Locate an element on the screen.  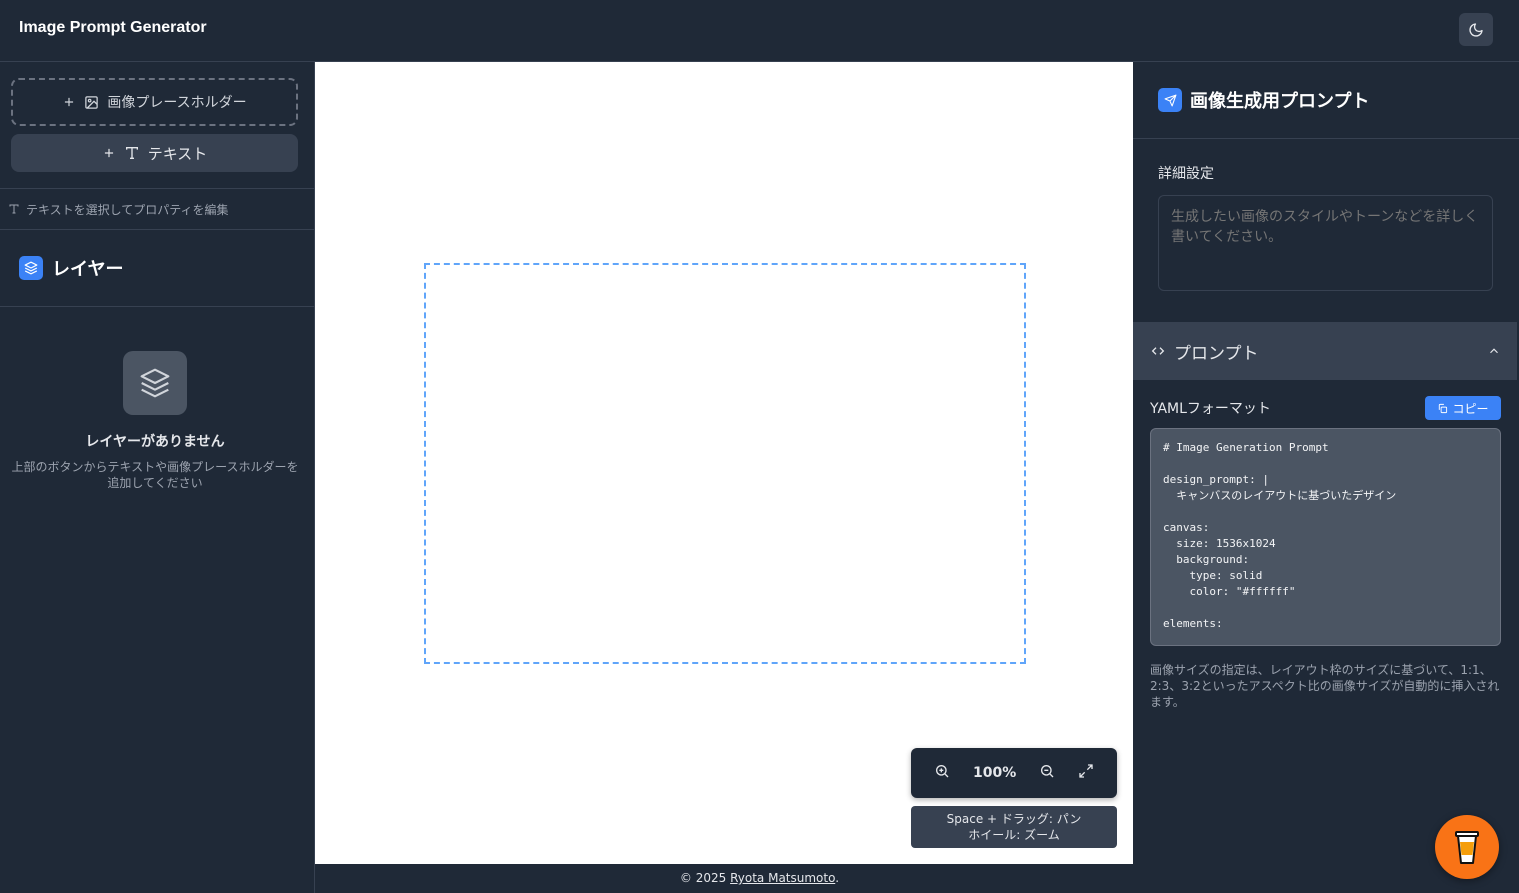
prompt-panel-header: 画像生成用プロンプト is located at coordinates (1326, 100).